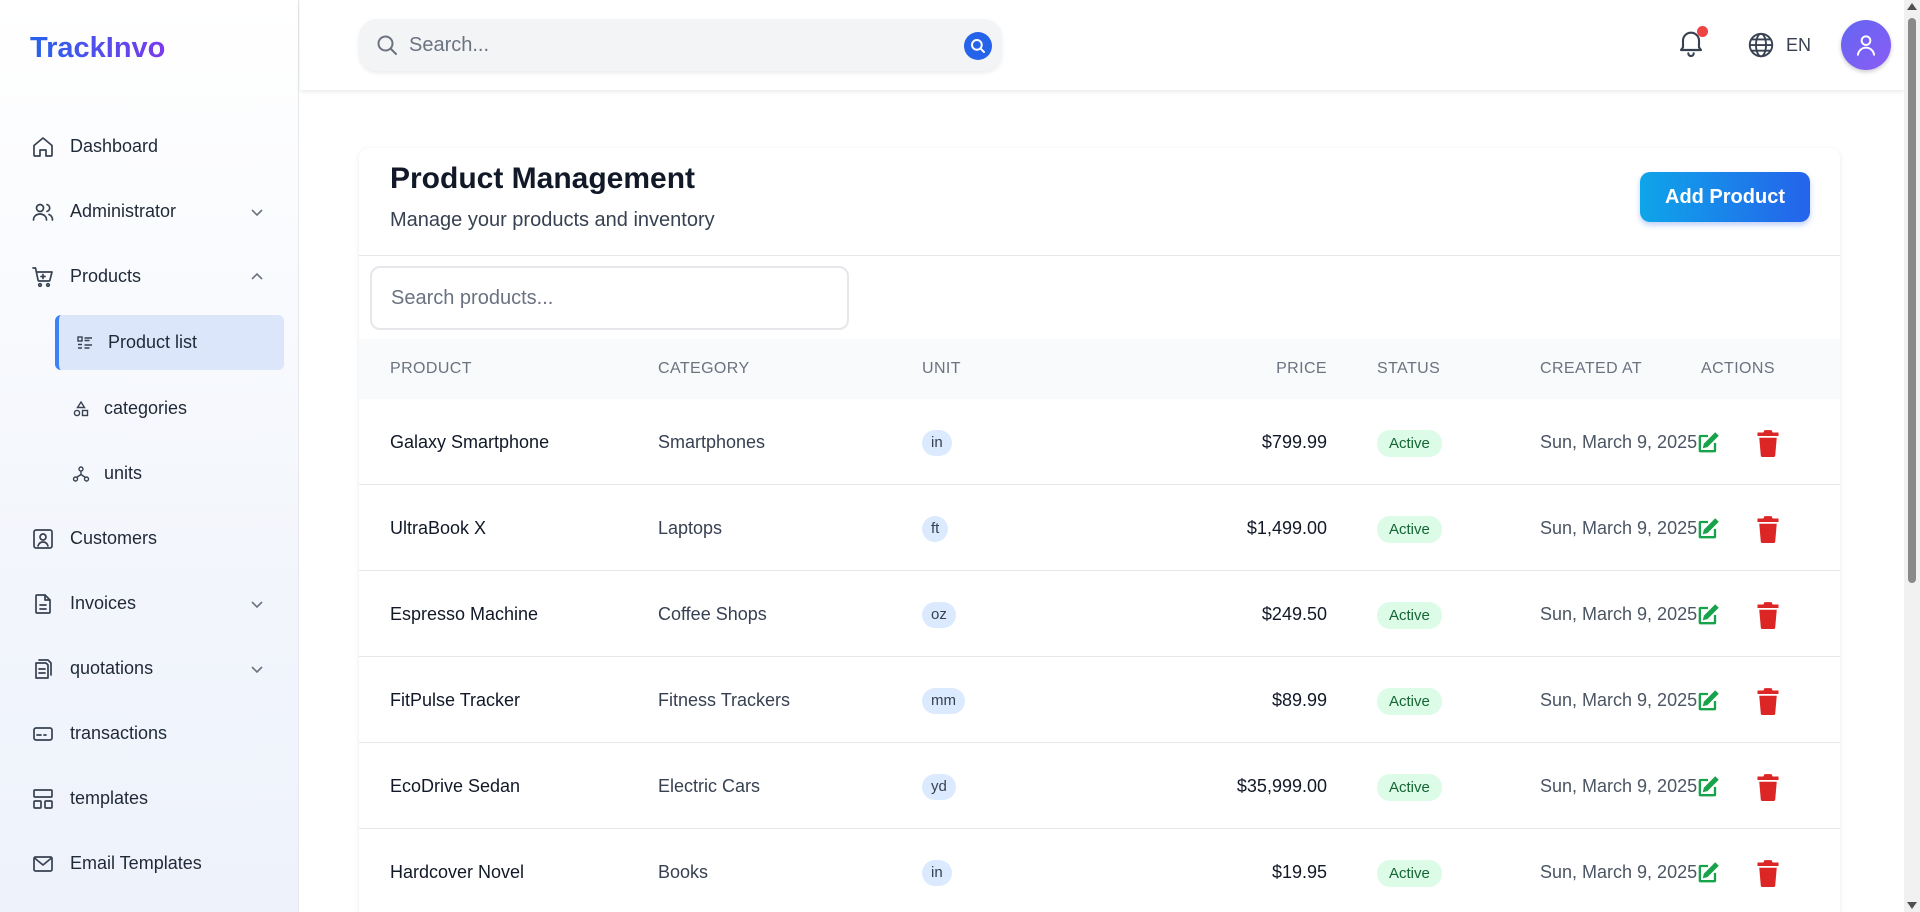 This screenshot has width=1920, height=912. What do you see at coordinates (149, 798) in the screenshot?
I see `sidebar-item-templates: templates` at bounding box center [149, 798].